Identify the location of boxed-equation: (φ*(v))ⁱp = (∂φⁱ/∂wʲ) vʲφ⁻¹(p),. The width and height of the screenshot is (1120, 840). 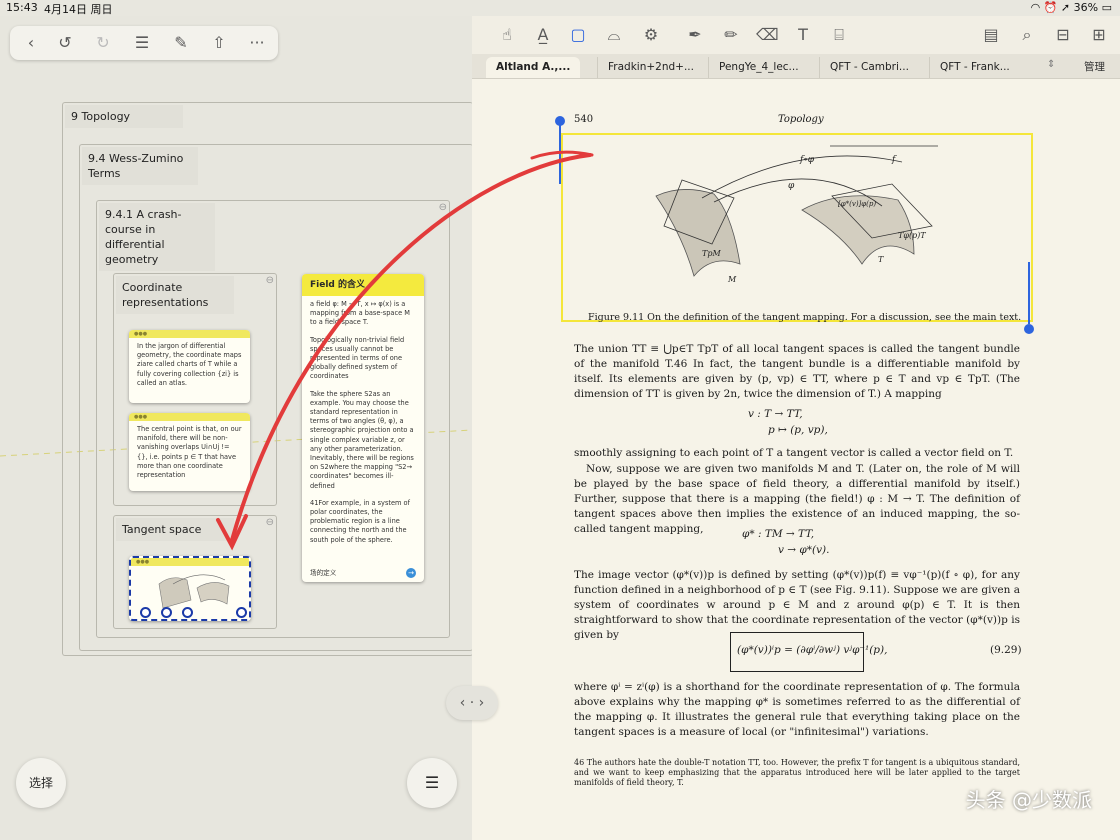
(808, 652).